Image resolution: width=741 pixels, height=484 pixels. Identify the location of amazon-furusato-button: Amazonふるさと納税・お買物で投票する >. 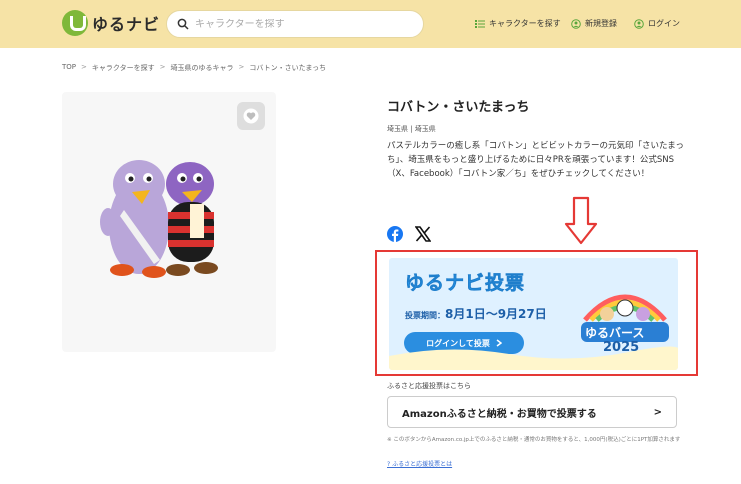
(532, 412).